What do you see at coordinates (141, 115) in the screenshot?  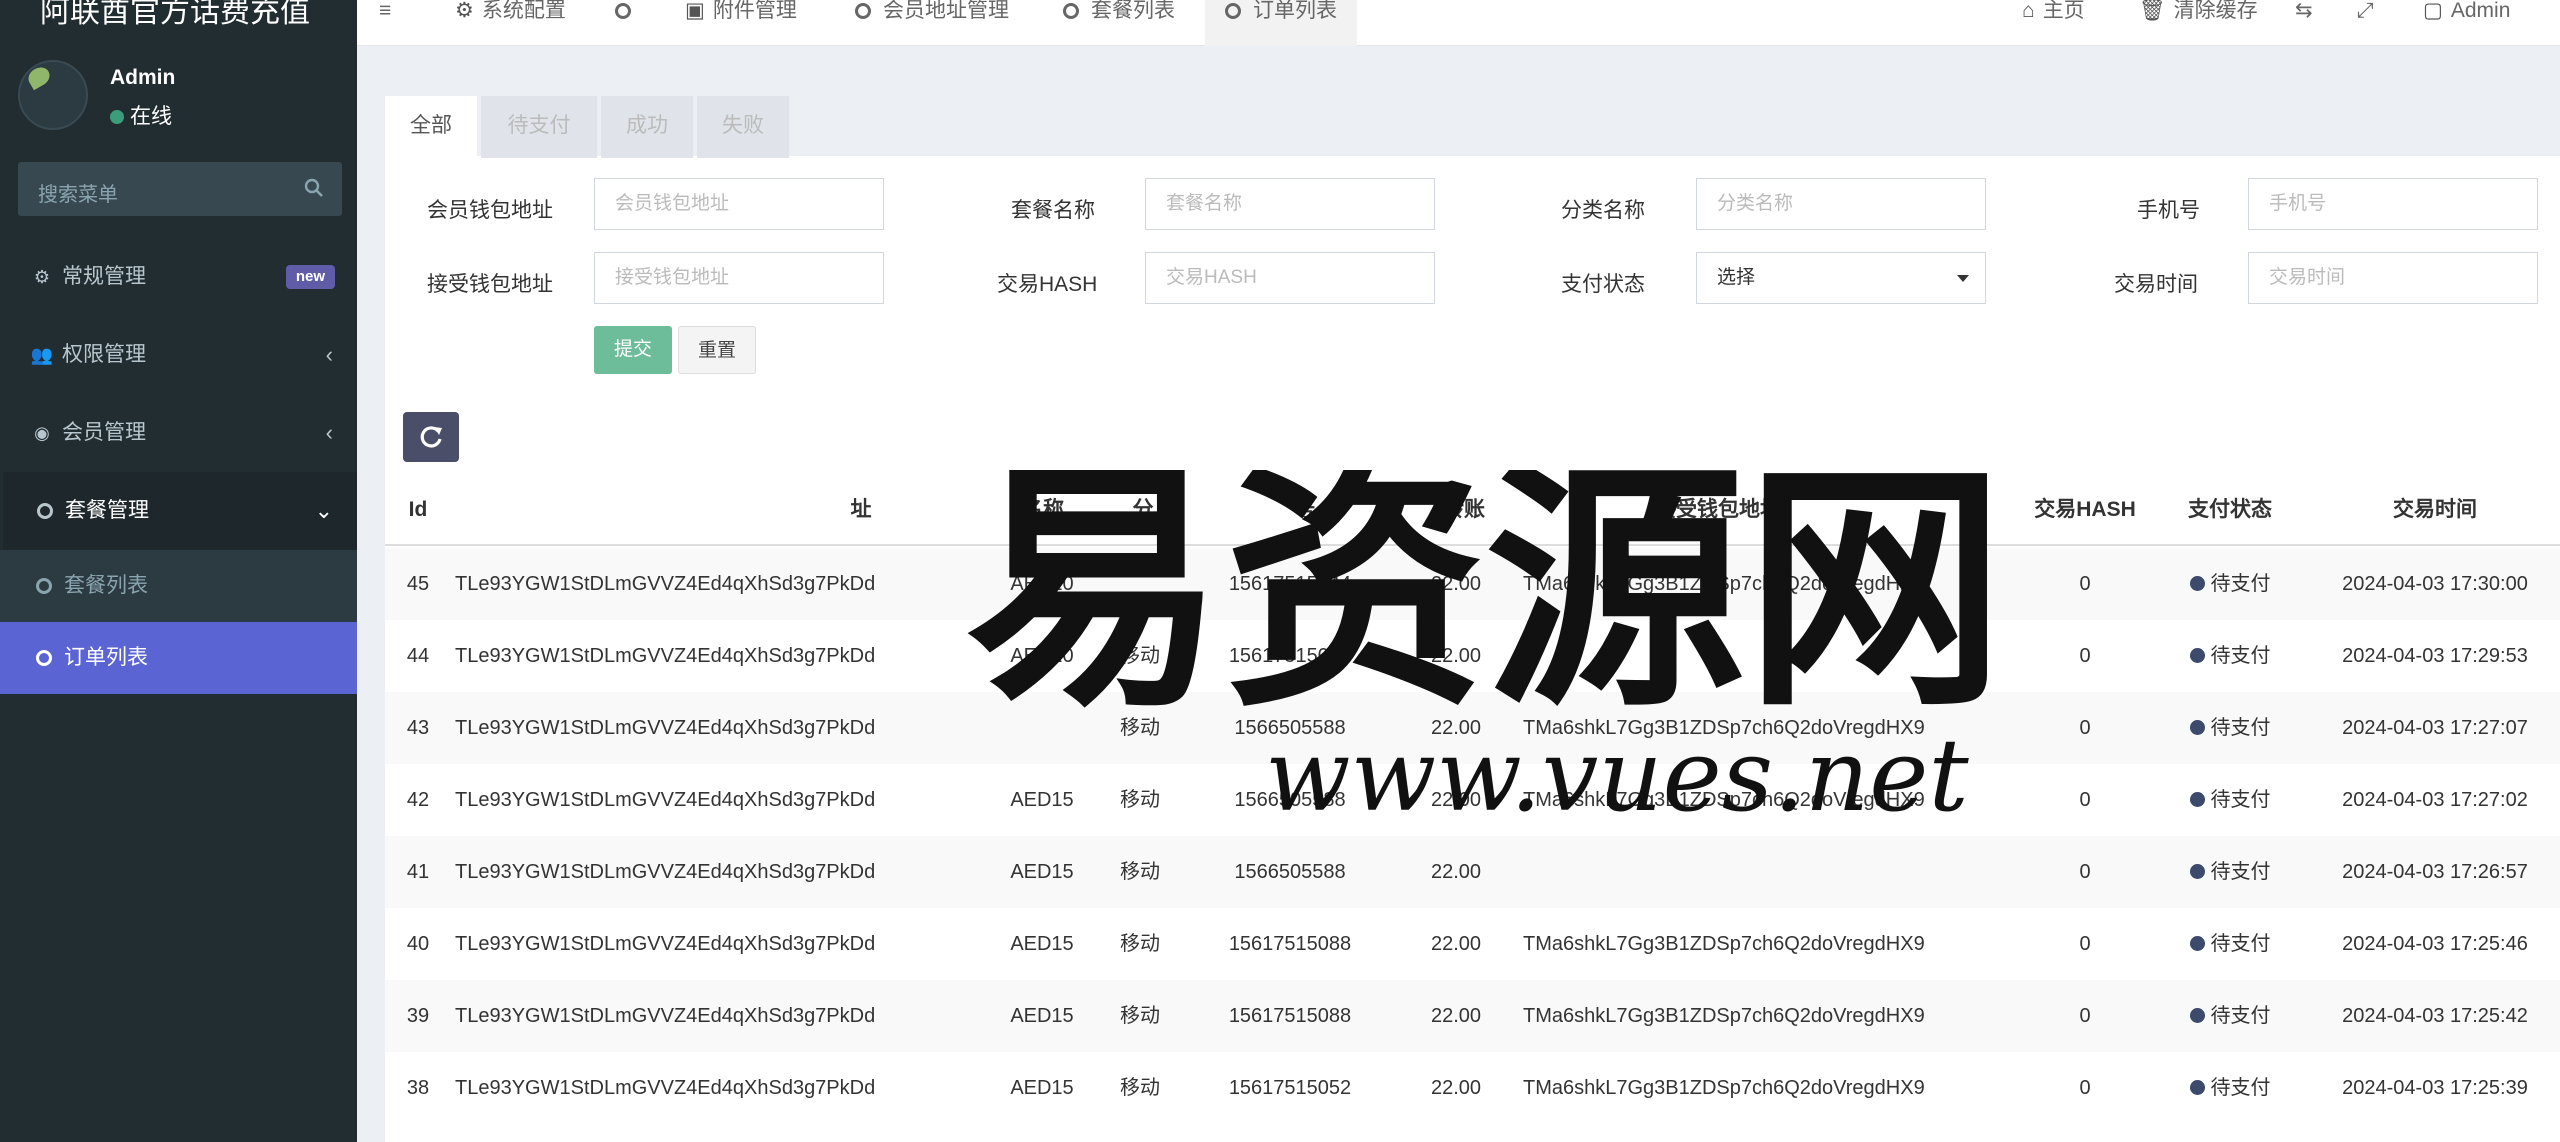 I see `user-status: 在线` at bounding box center [141, 115].